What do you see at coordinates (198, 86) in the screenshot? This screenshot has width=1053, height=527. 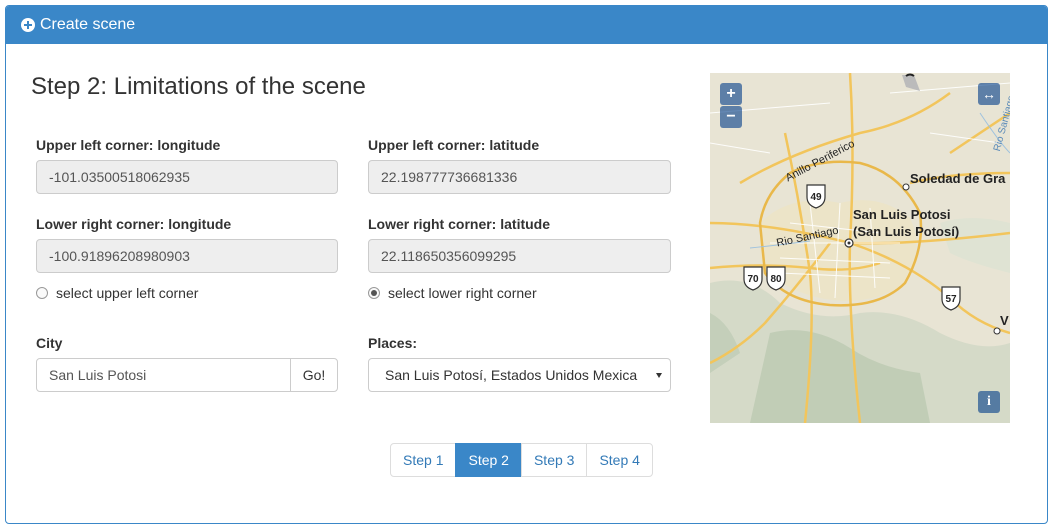 I see `step-title: Step 2: Limitations of the scene` at bounding box center [198, 86].